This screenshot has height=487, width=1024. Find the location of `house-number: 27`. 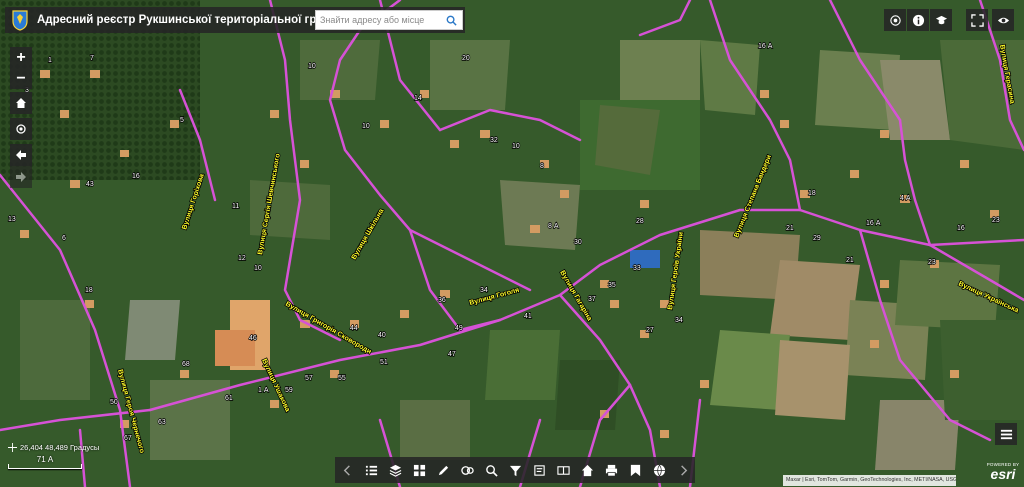

house-number: 27 is located at coordinates (650, 330).